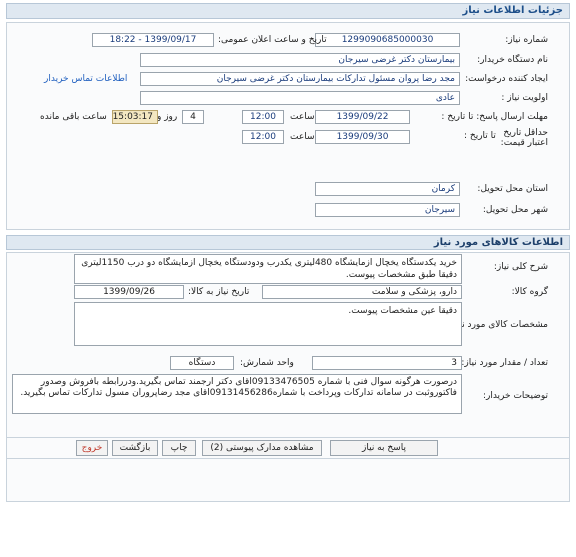 This screenshot has height=557, width=576. What do you see at coordinates (515, 396) in the screenshot?
I see `buyer-notes-label: توضيحات خريدار:` at bounding box center [515, 396].